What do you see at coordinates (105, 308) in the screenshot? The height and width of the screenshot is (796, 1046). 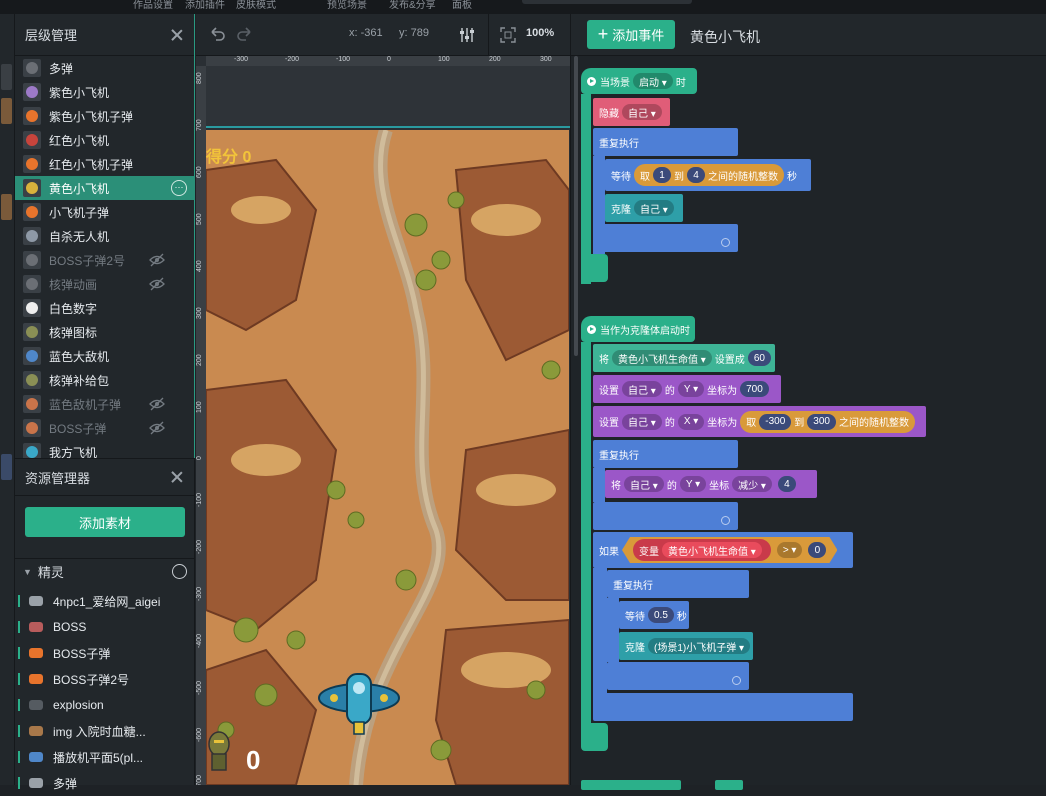 I see `layer-item: 白色数字` at bounding box center [105, 308].